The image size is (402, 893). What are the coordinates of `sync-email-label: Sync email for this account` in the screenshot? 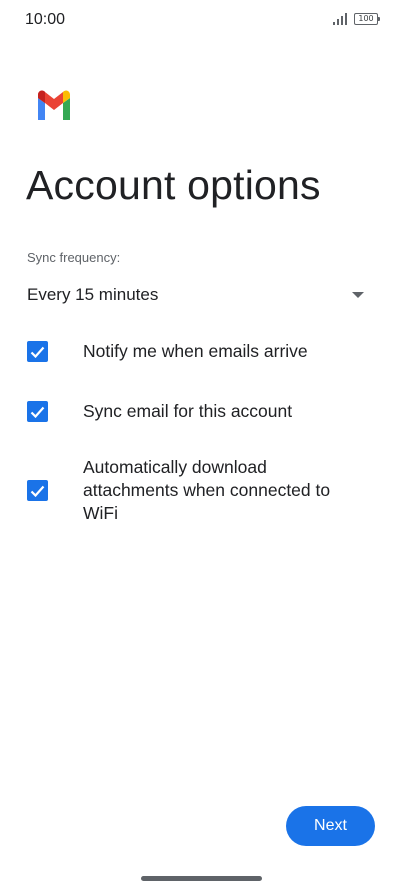 It's located at (188, 411).